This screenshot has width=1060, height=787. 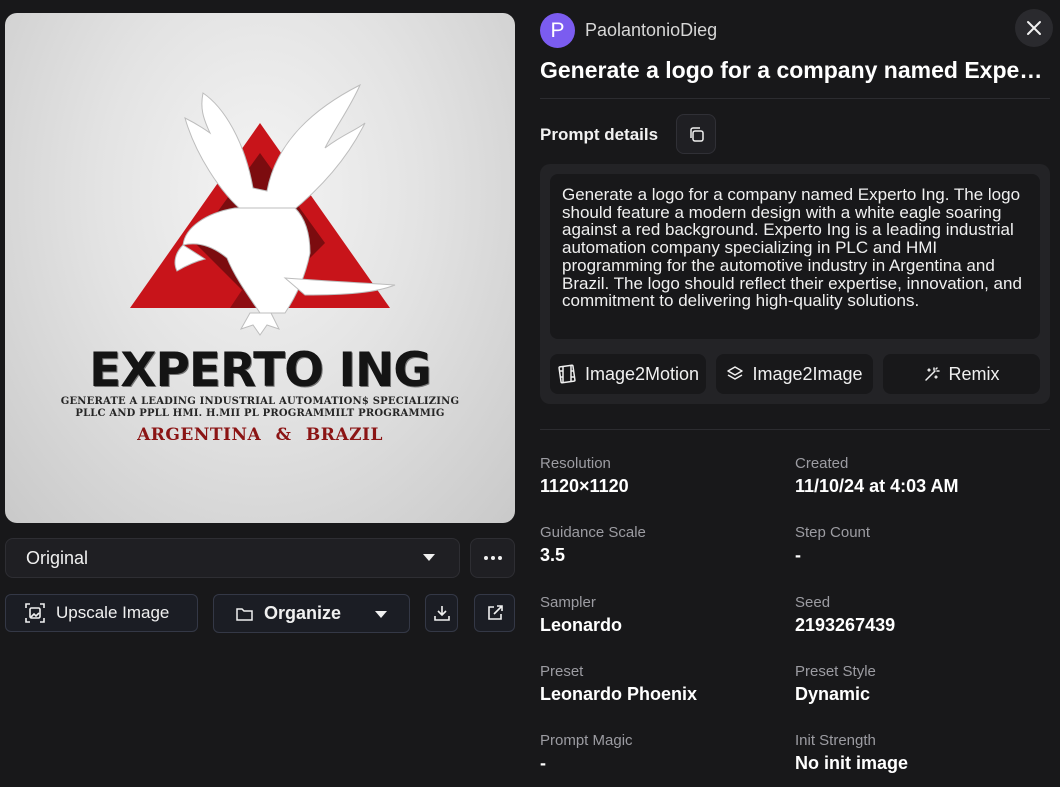 What do you see at coordinates (651, 30) in the screenshot?
I see `username: PaolantonioDieg` at bounding box center [651, 30].